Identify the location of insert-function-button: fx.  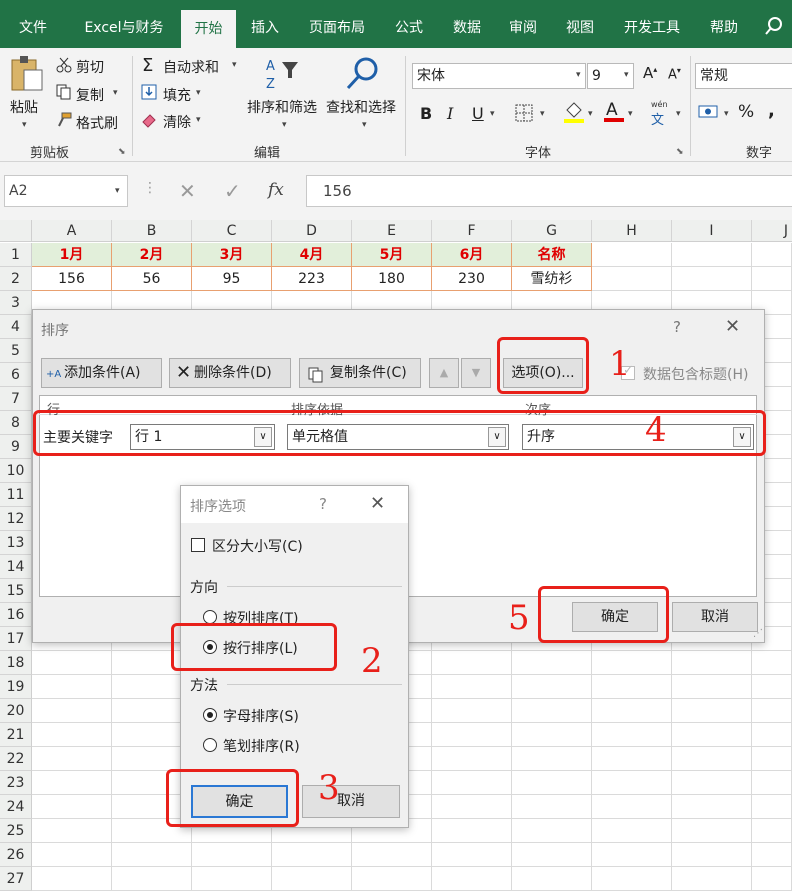
(276, 190).